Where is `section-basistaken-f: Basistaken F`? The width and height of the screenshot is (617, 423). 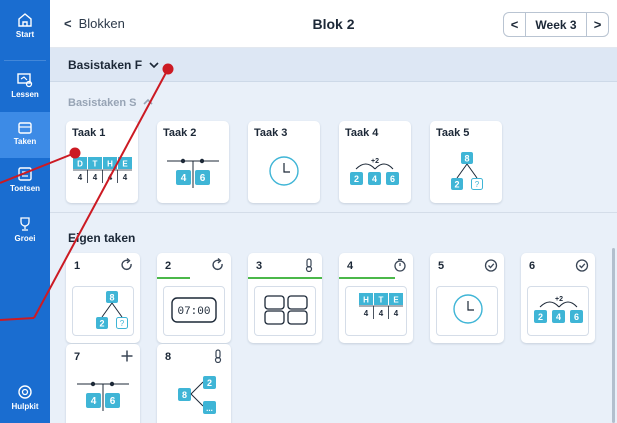 section-basistaken-f: Basistaken F is located at coordinates (333, 65).